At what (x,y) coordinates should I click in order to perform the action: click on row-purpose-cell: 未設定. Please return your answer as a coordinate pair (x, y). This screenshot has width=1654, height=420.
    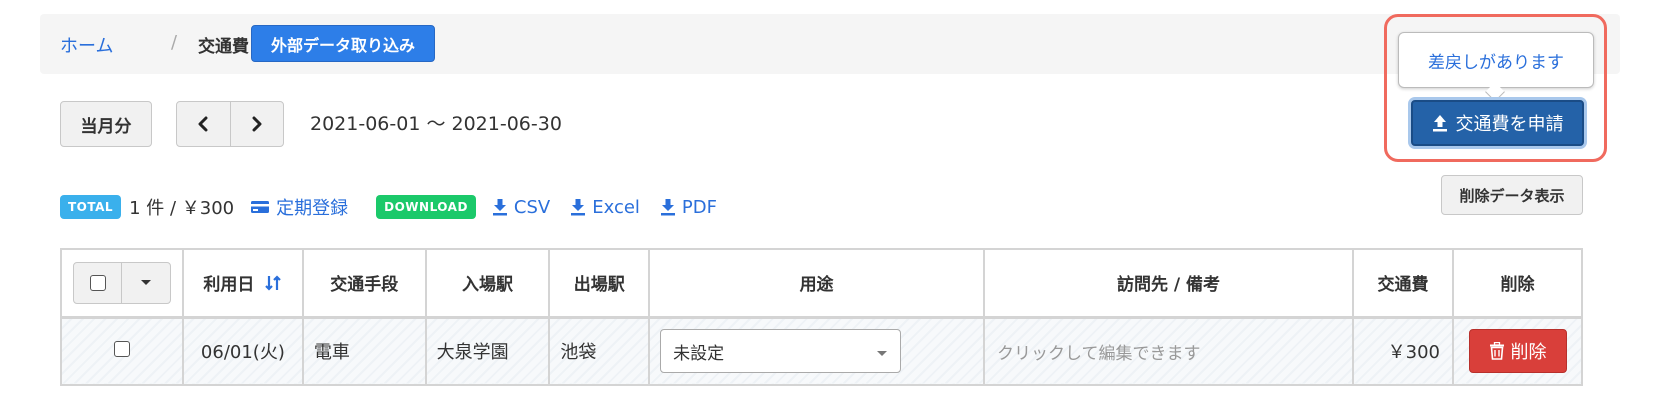
    Looking at the image, I should click on (816, 351).